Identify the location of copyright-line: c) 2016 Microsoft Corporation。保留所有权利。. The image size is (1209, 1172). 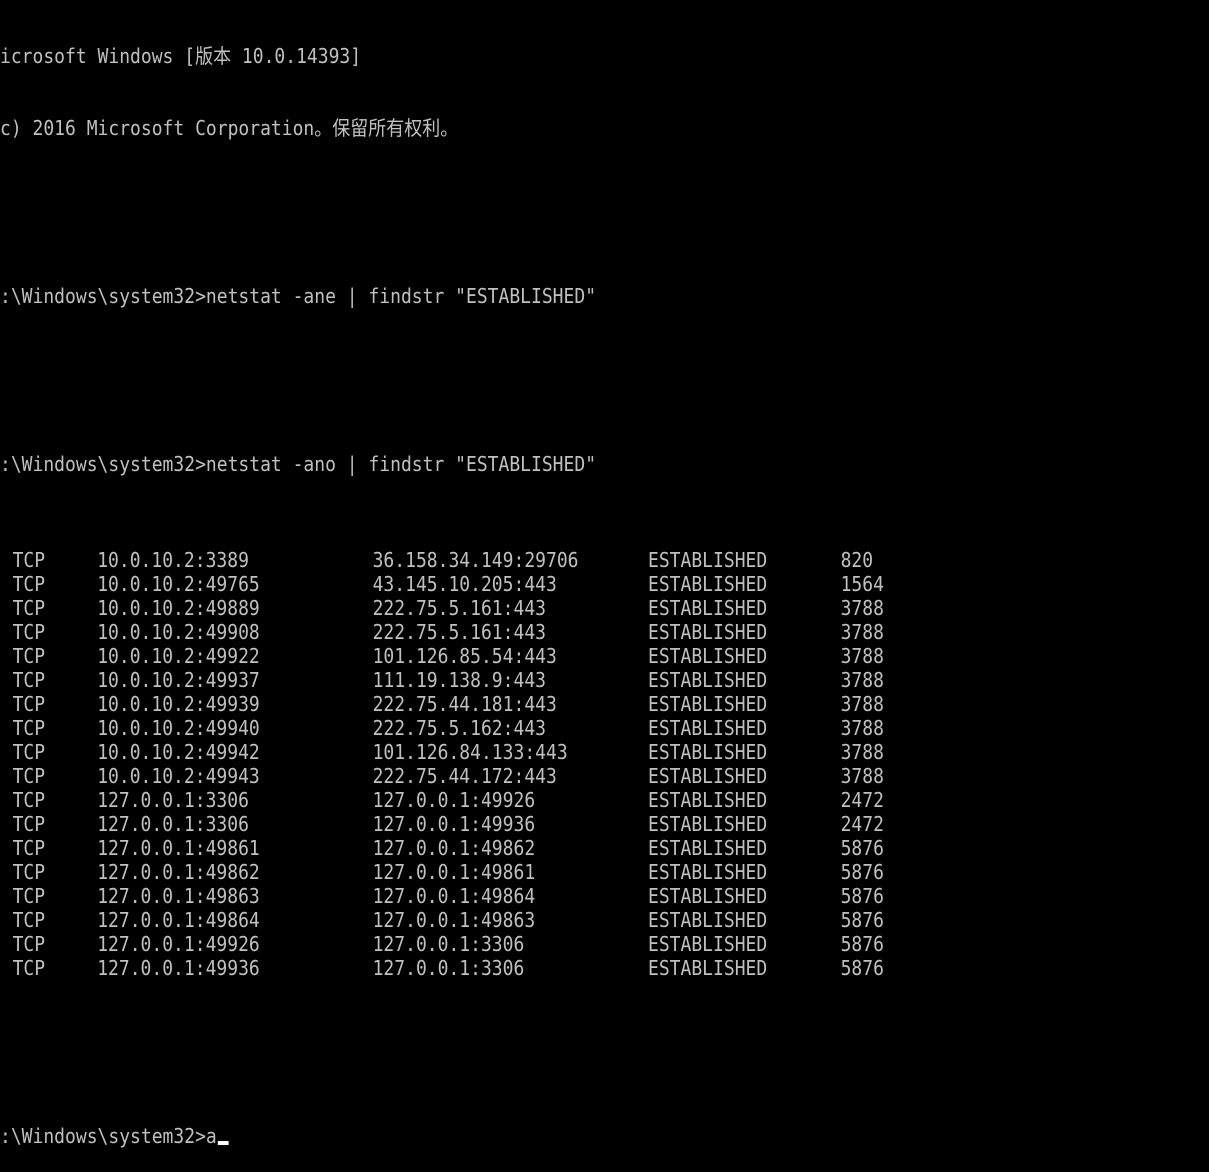
(229, 128).